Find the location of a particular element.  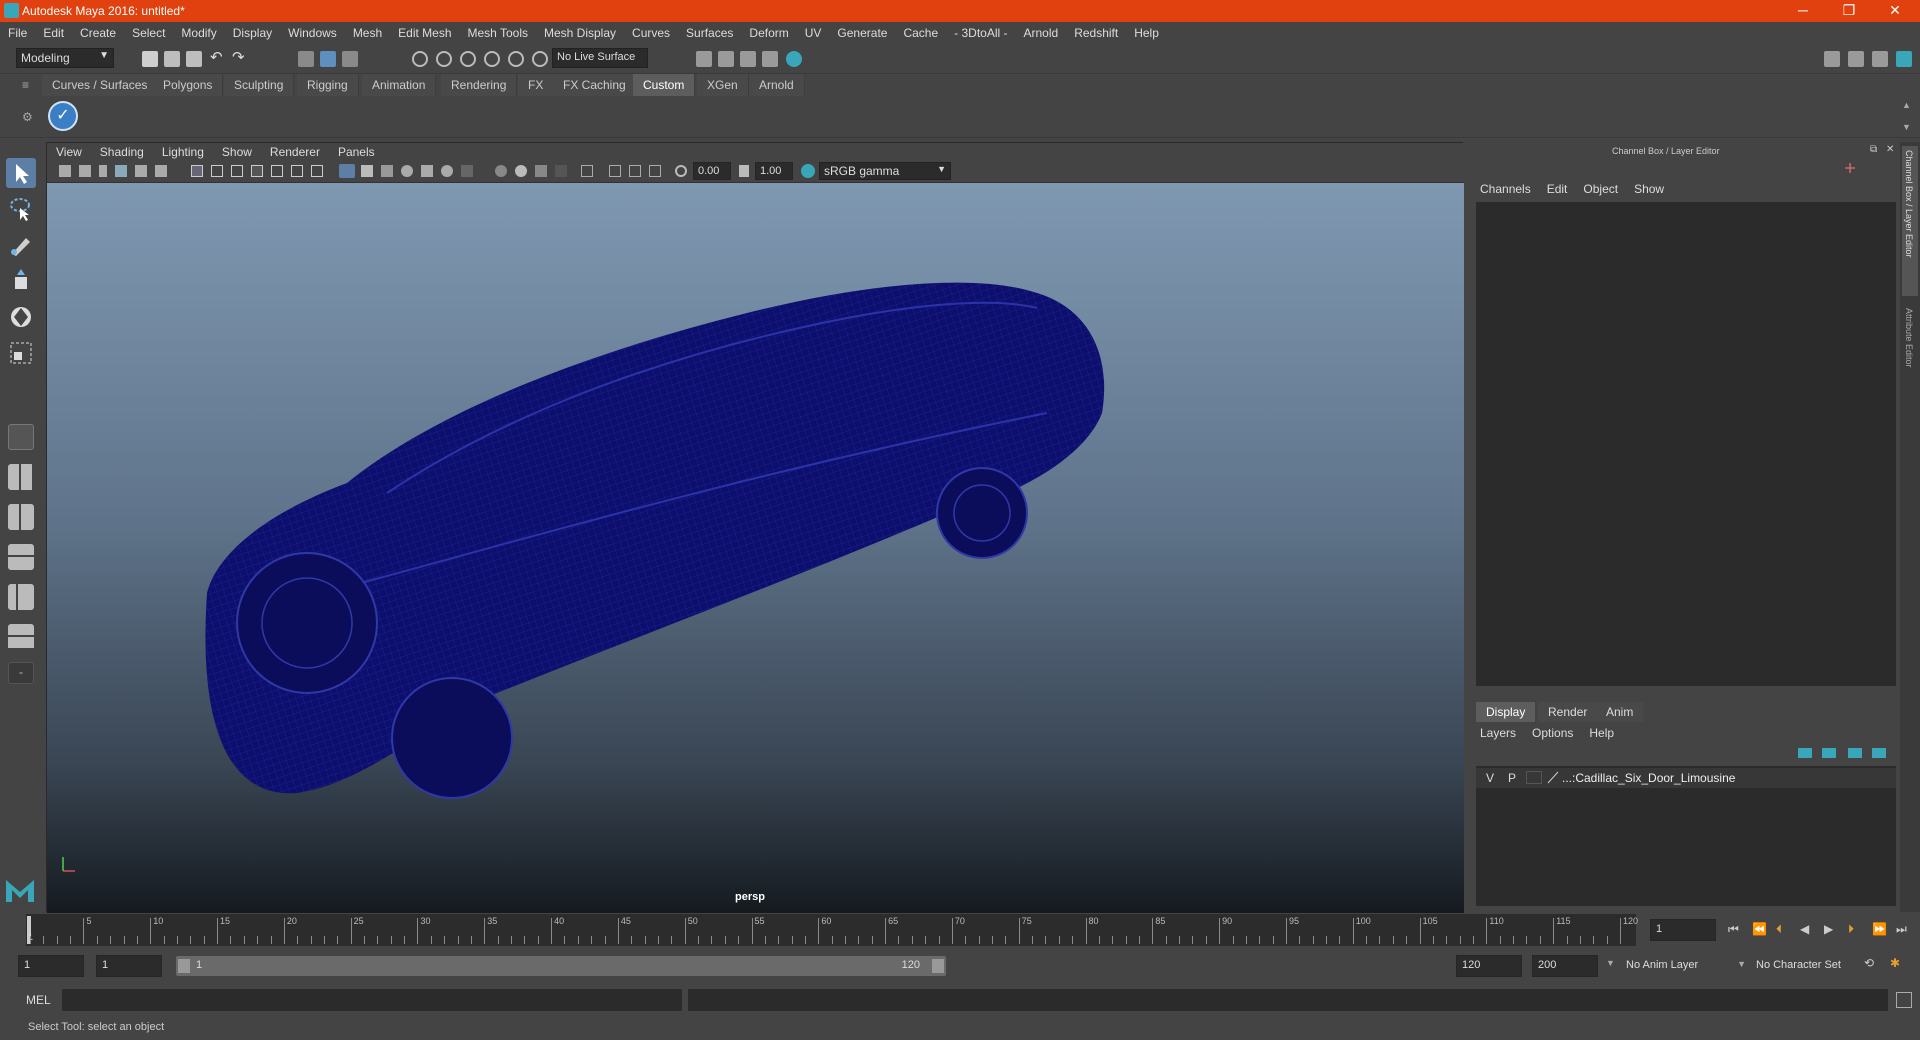

four-view-layout-icon is located at coordinates (21, 477).